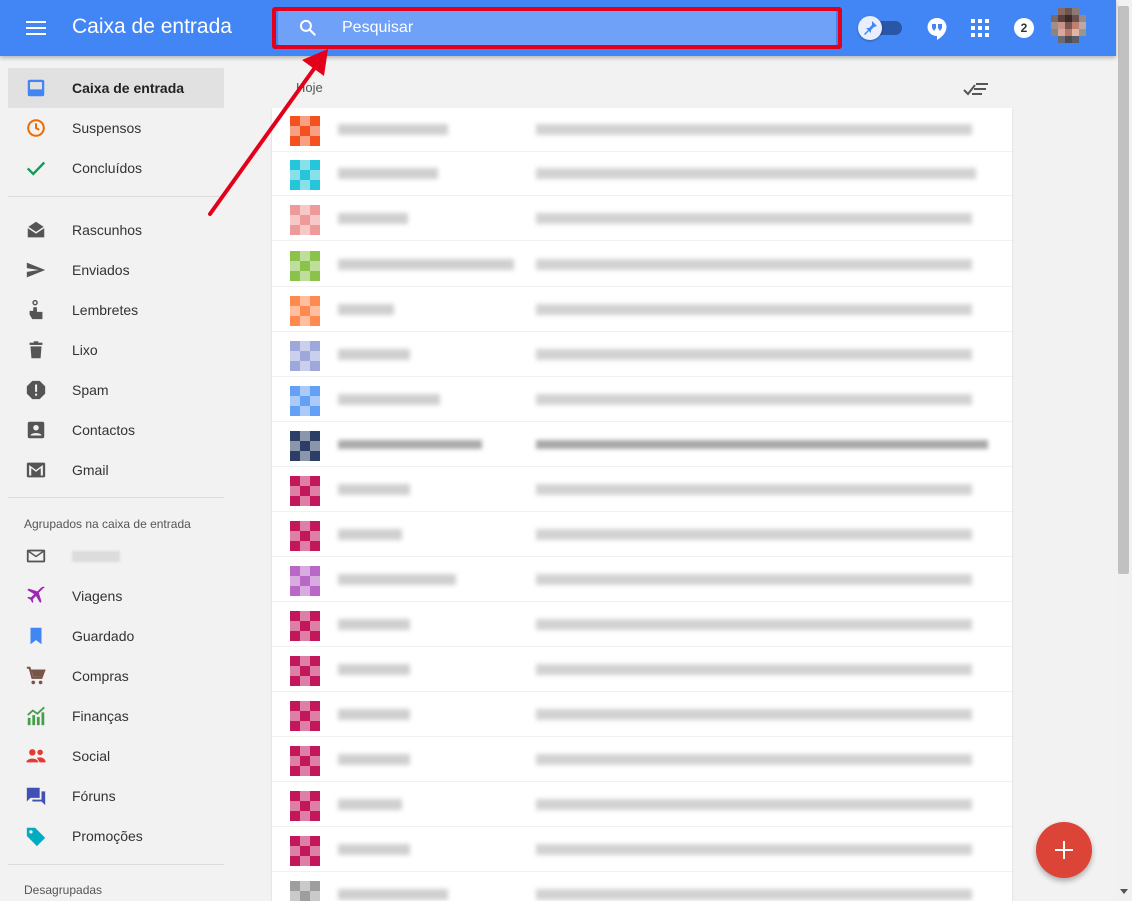 This screenshot has width=1132, height=901. What do you see at coordinates (116, 350) in the screenshot?
I see `sidebar-item-trash: Lixo` at bounding box center [116, 350].